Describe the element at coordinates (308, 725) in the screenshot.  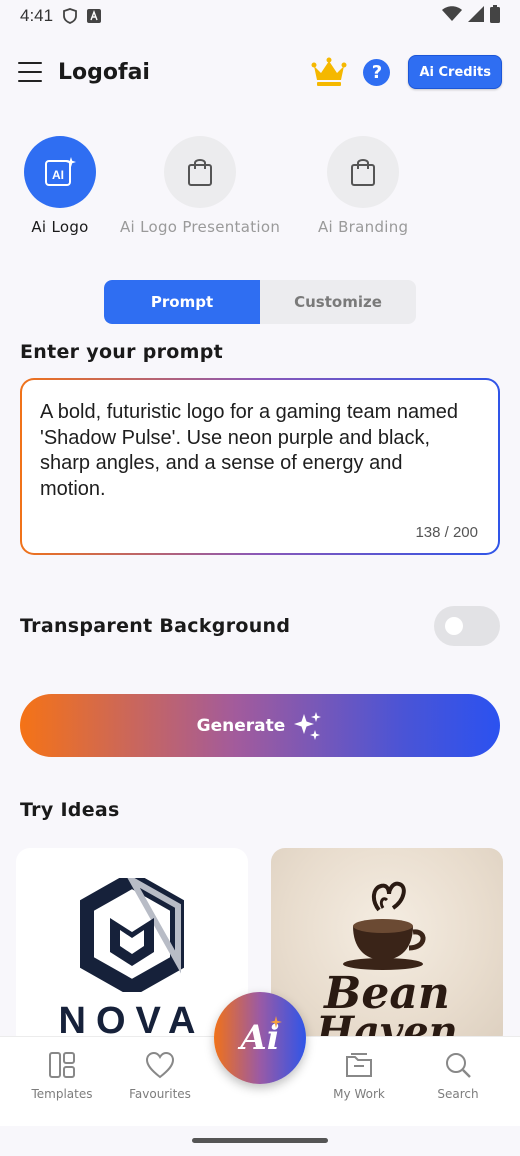
I see `sparkles-icon` at that location.